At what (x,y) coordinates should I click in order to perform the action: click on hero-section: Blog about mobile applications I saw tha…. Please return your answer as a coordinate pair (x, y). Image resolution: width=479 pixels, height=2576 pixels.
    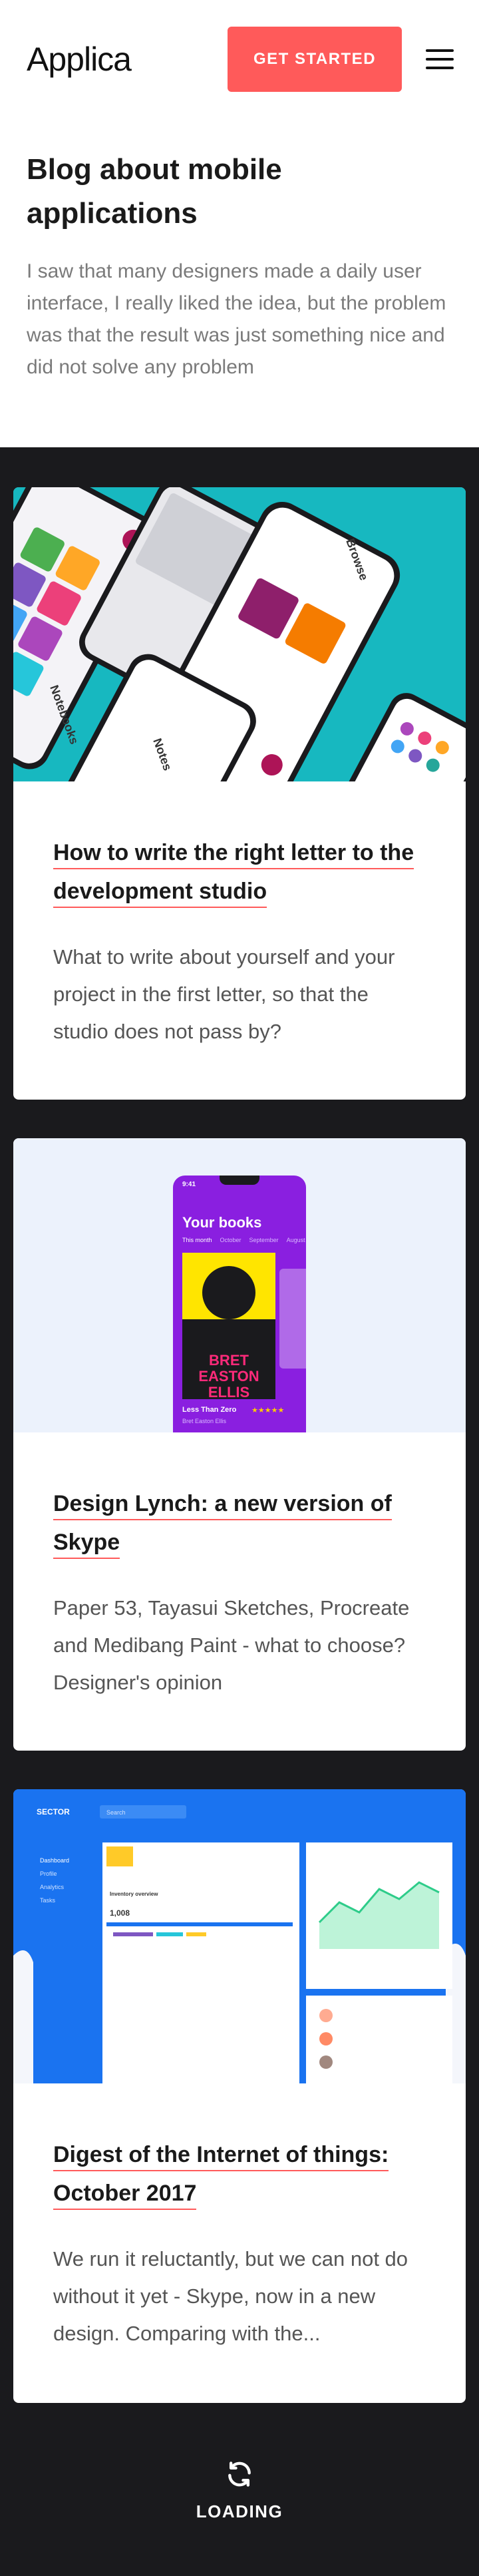
    Looking at the image, I should click on (239, 283).